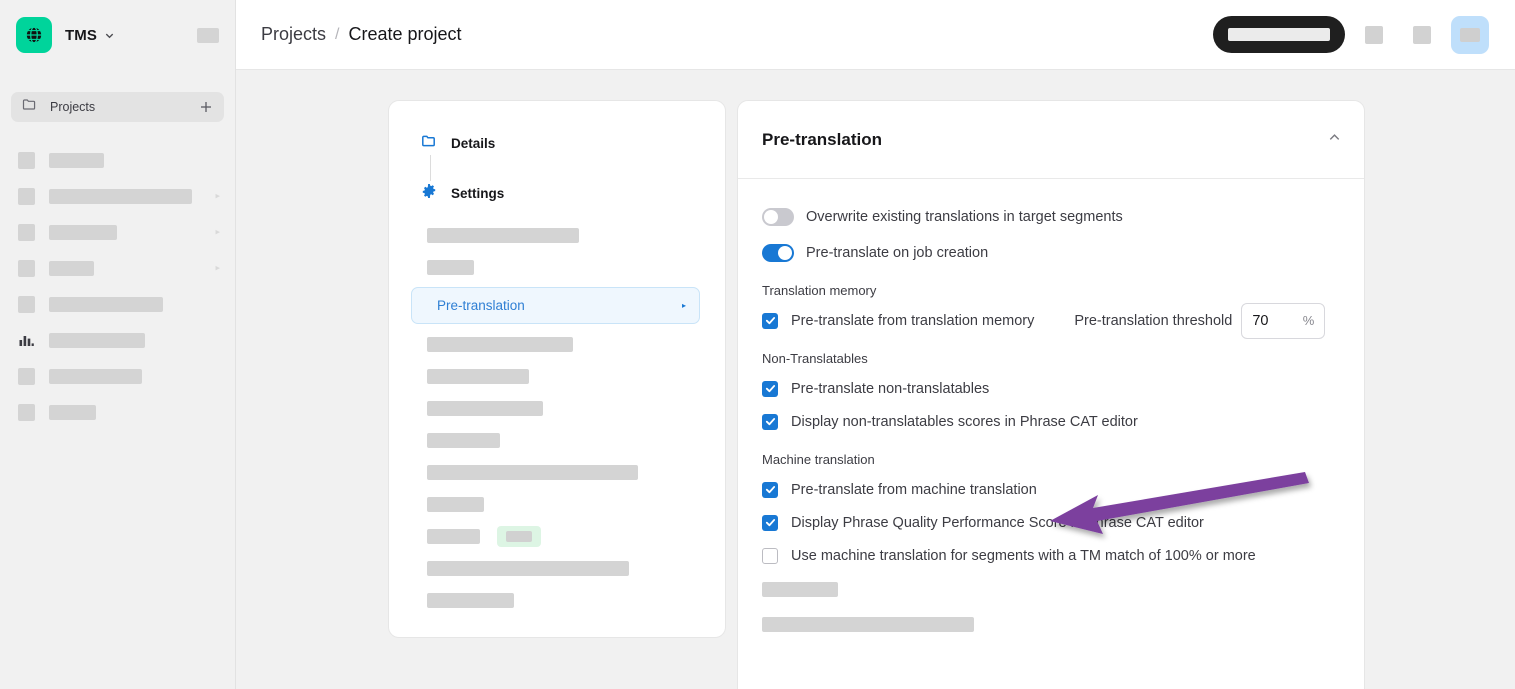  Describe the element at coordinates (109, 35) in the screenshot. I see `chevron-down-icon` at that location.